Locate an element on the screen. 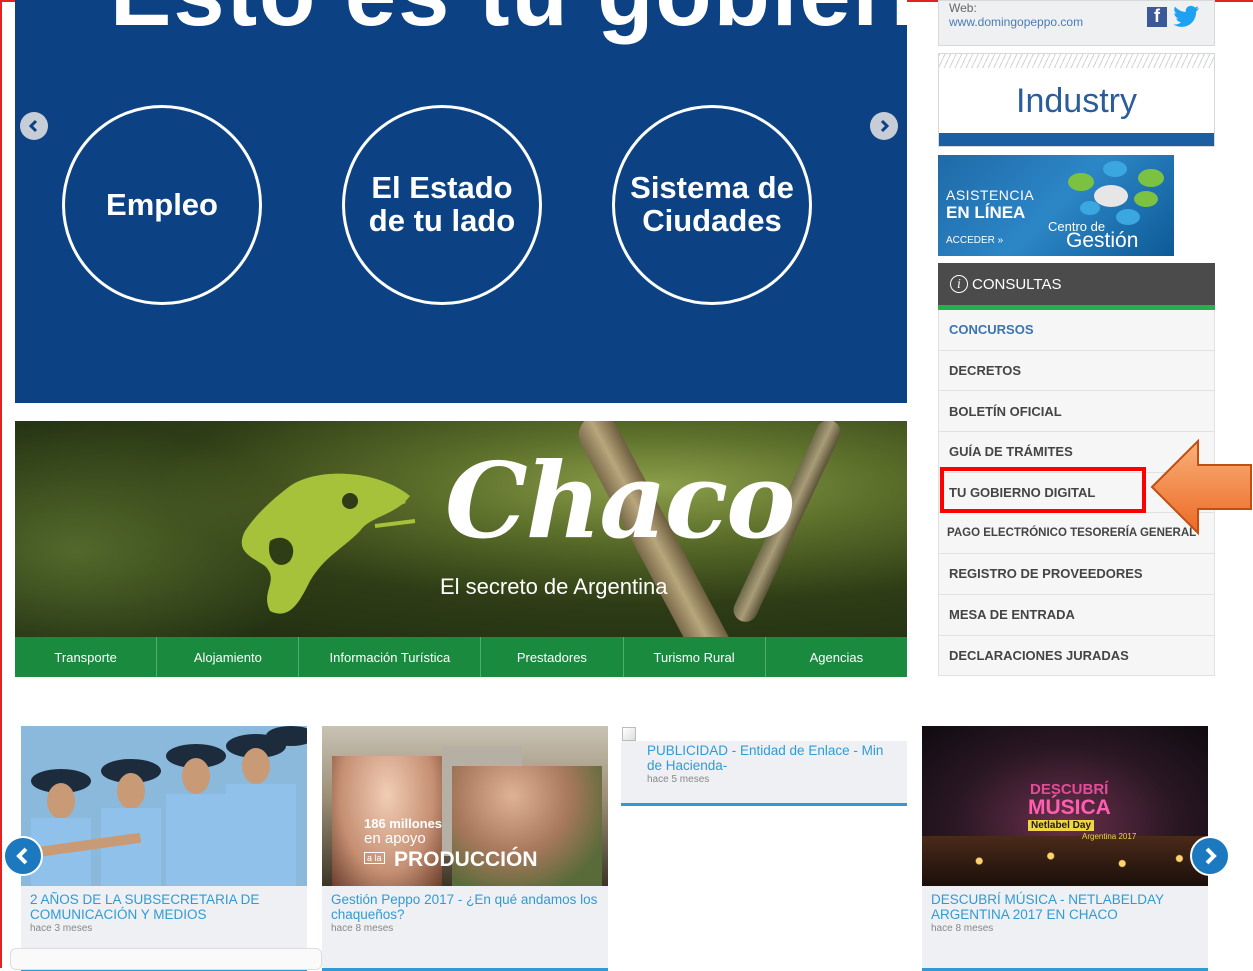  chaco-emblem-logo is located at coordinates (328, 543).